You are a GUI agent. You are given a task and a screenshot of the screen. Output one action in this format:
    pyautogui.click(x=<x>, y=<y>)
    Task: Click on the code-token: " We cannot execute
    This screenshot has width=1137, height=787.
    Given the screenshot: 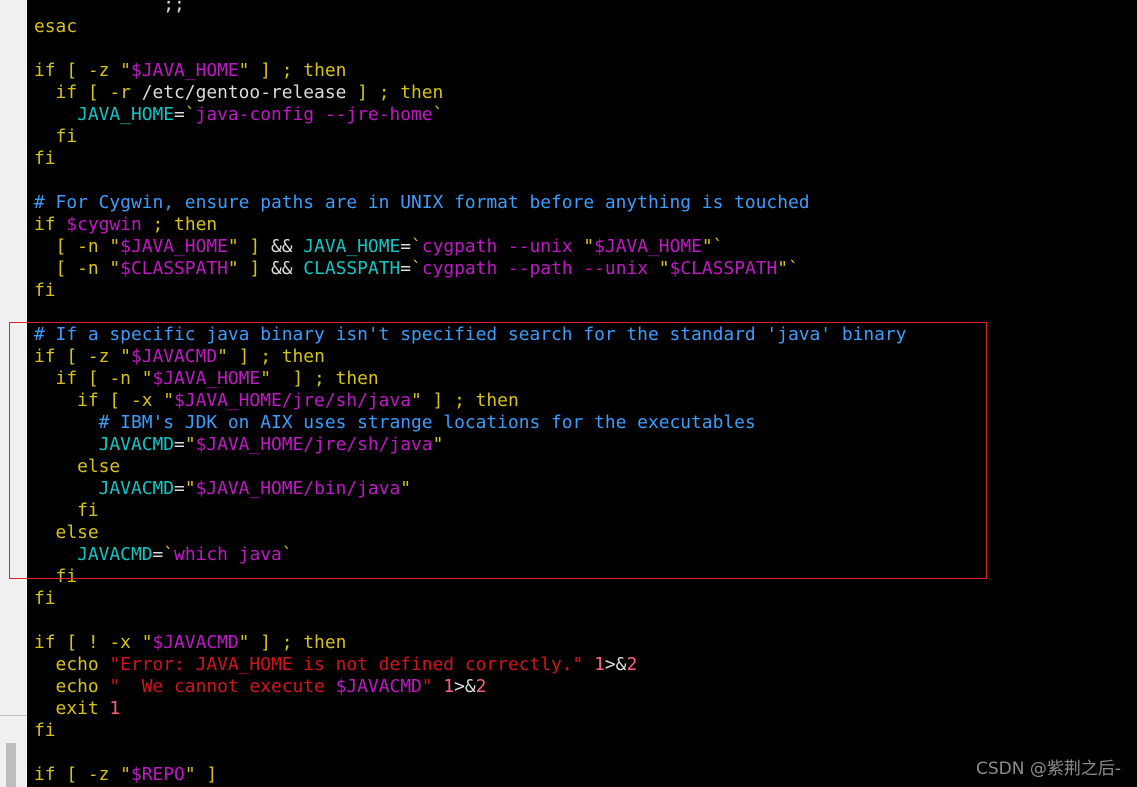 What is the action you would take?
    pyautogui.click(x=222, y=686)
    